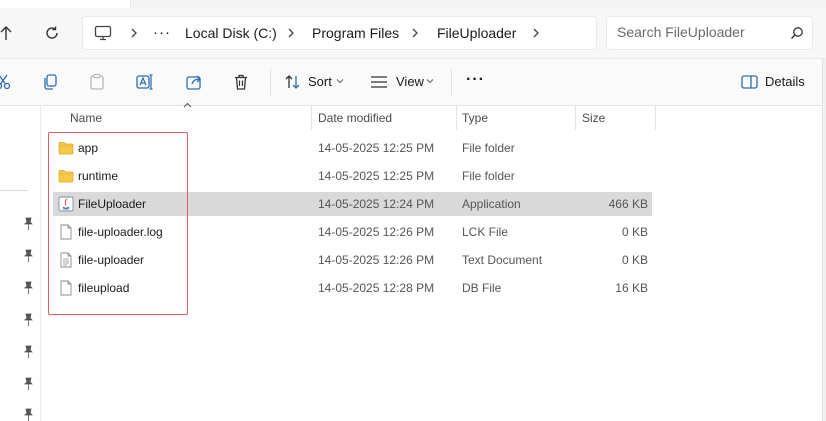  Describe the element at coordinates (66, 260) in the screenshot. I see `text-file-icon` at that location.